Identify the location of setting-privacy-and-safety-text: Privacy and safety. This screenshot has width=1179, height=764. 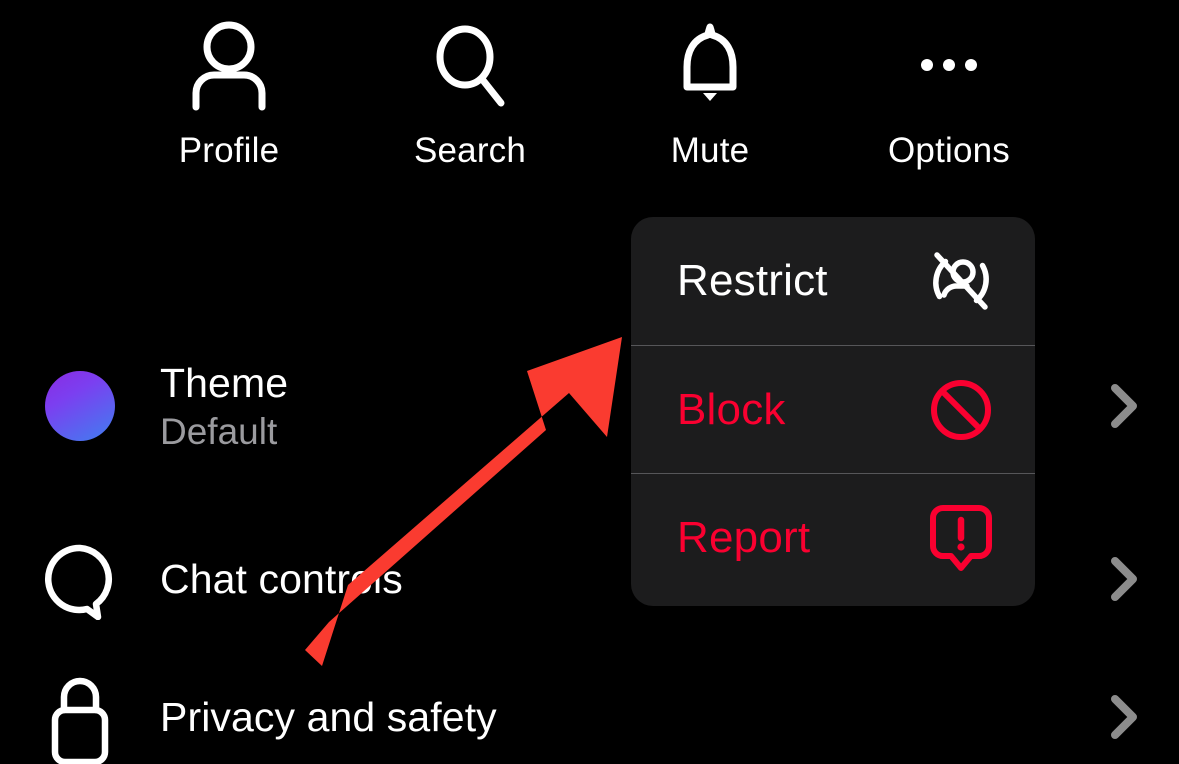
(614, 717).